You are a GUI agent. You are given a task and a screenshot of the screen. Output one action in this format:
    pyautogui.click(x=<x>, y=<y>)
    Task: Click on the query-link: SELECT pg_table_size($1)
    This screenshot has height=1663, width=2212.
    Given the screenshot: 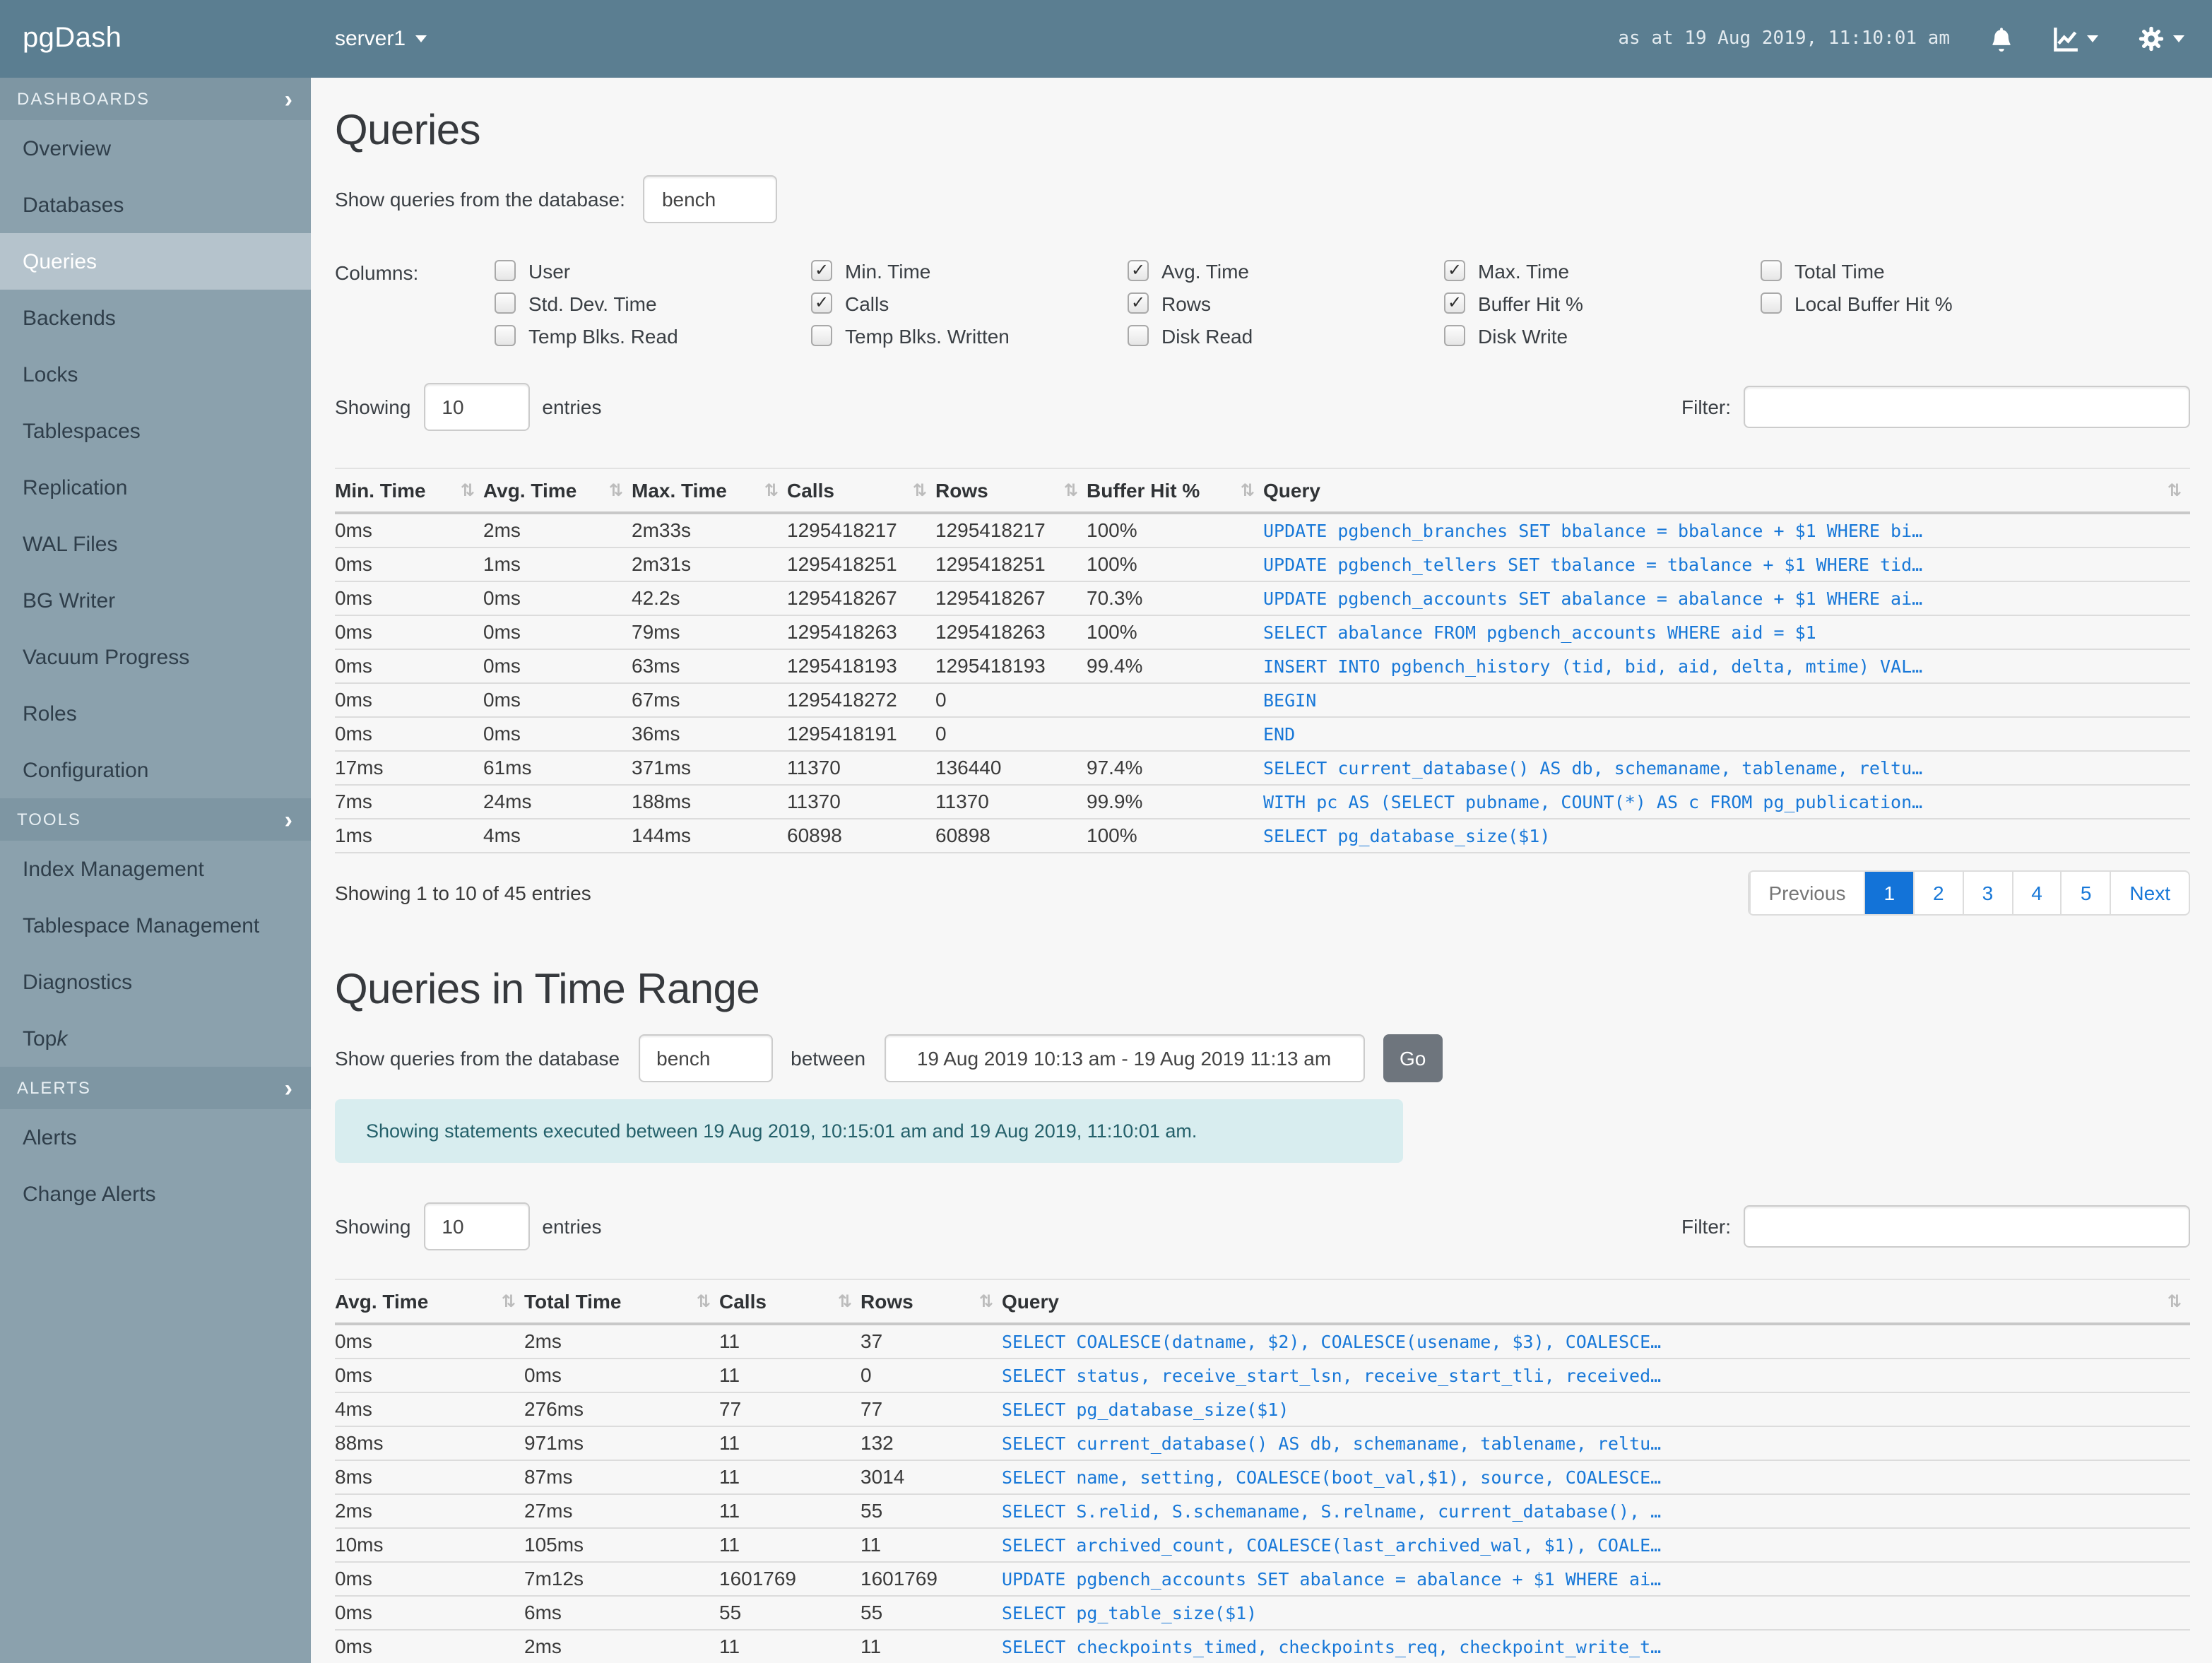 What is the action you would take?
    pyautogui.click(x=1589, y=1613)
    